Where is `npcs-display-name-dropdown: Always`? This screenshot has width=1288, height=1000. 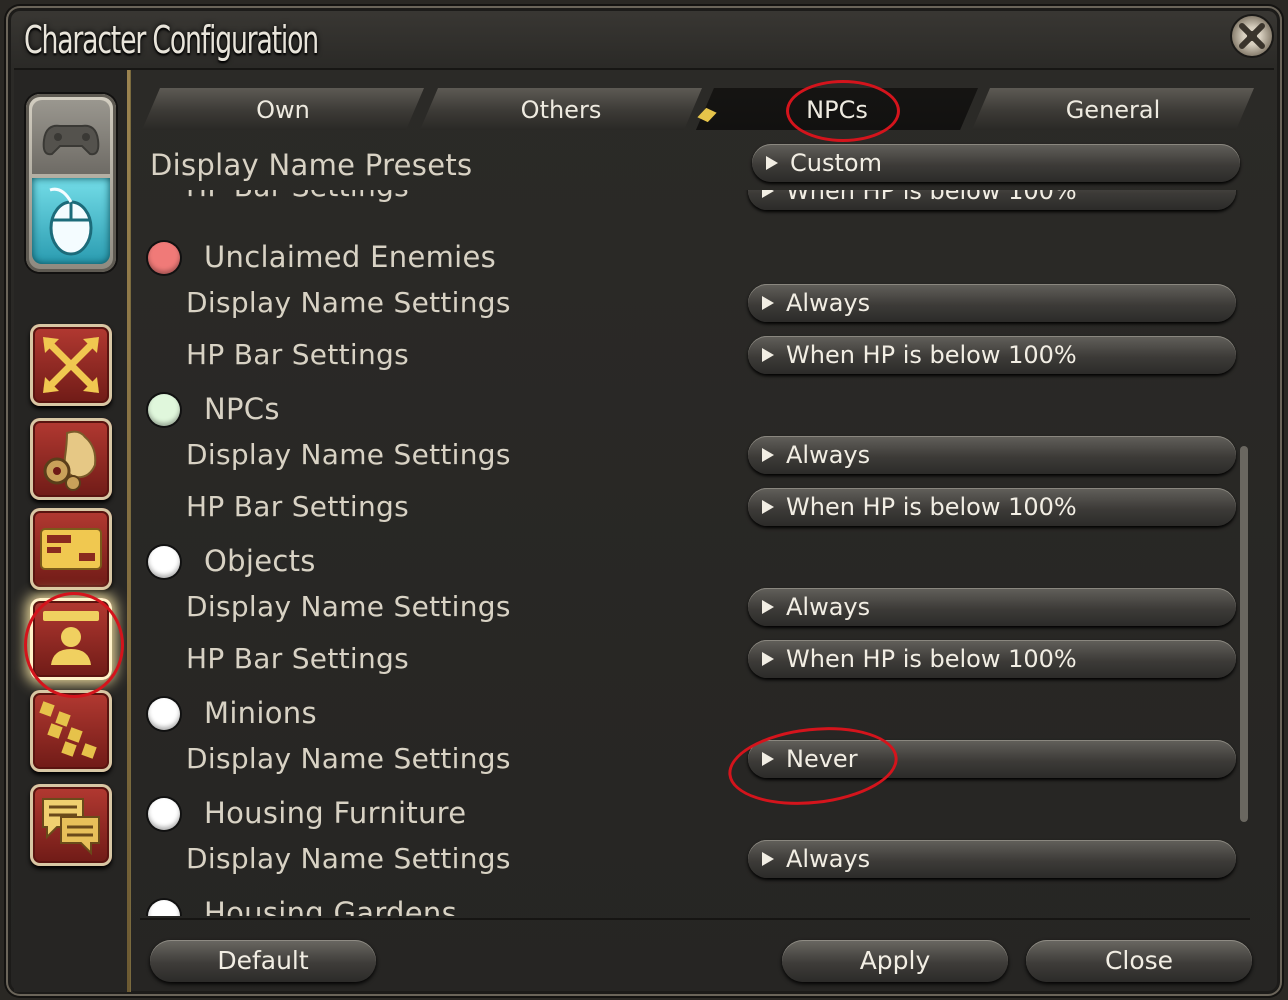
npcs-display-name-dropdown: Always is located at coordinates (992, 455).